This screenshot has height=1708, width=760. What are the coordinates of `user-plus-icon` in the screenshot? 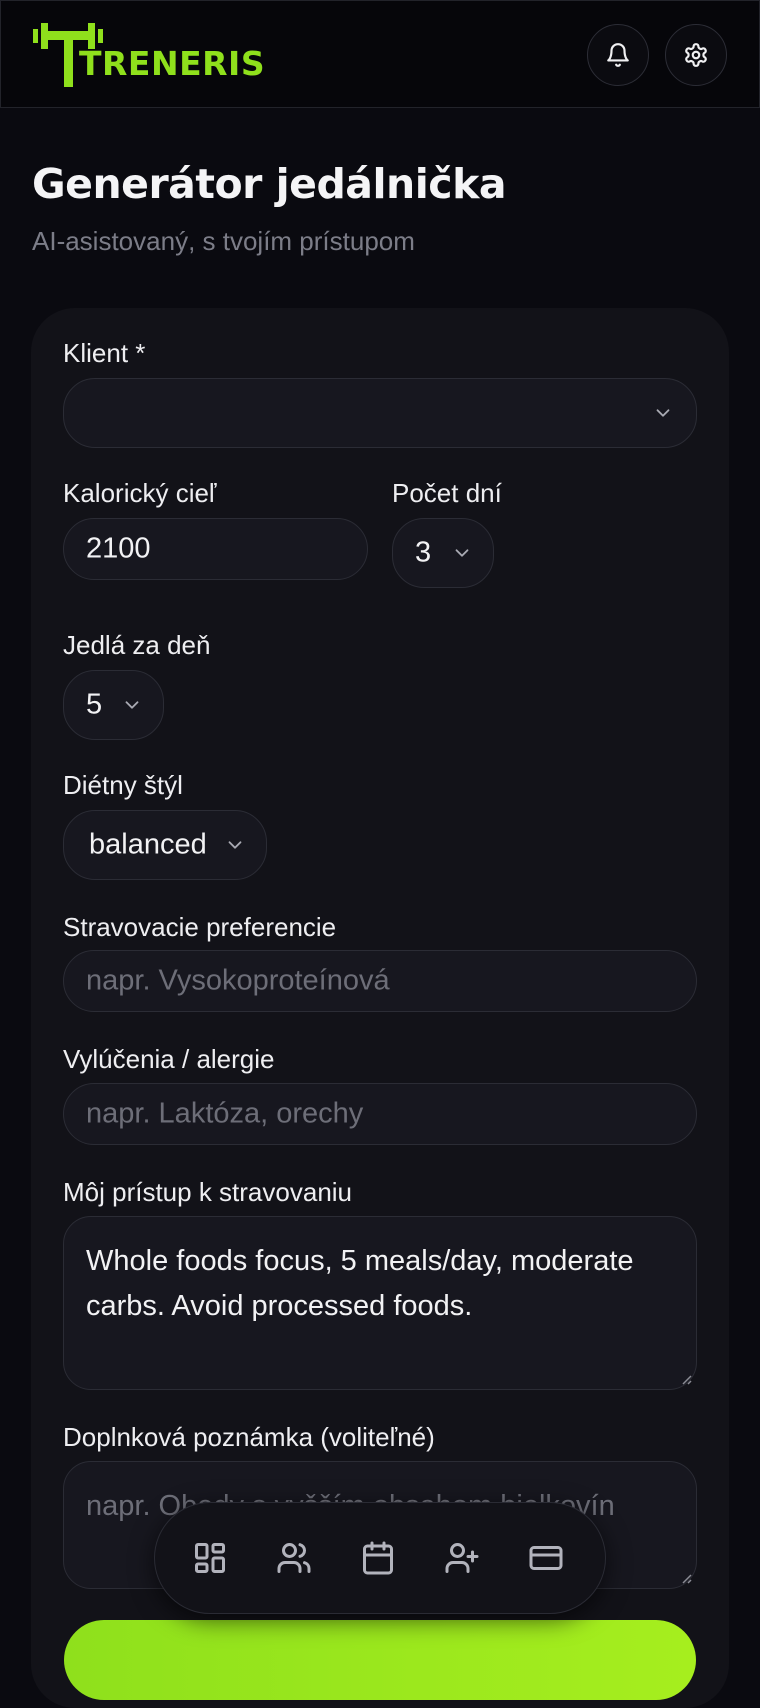 It's located at (462, 1558).